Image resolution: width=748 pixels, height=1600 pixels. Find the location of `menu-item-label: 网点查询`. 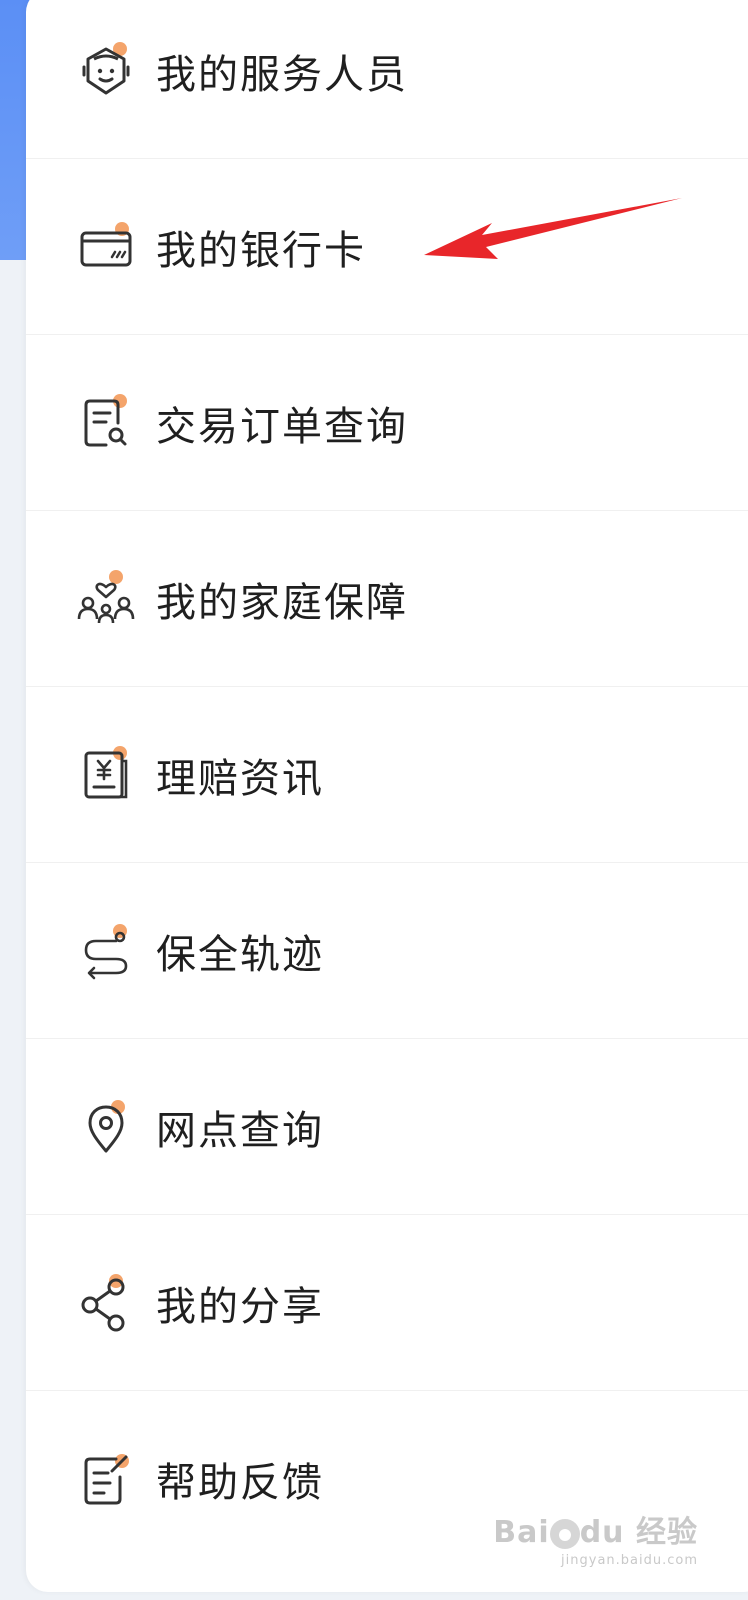

menu-item-label: 网点查询 is located at coordinates (240, 1130).